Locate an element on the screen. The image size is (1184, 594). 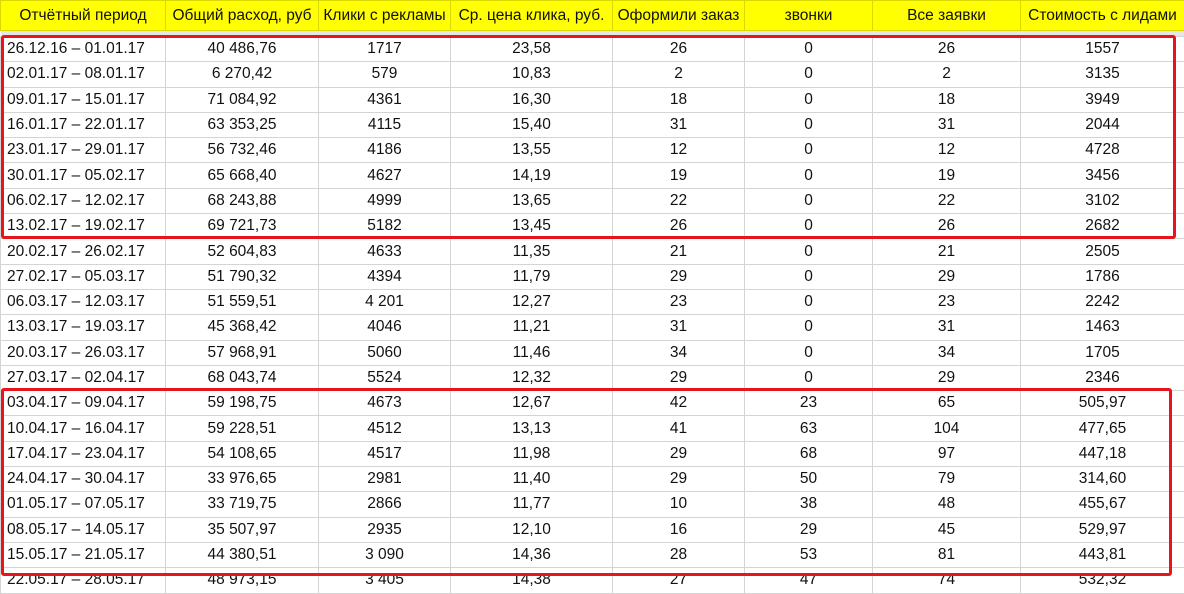
table-cell: 4627 is located at coordinates (385, 175).